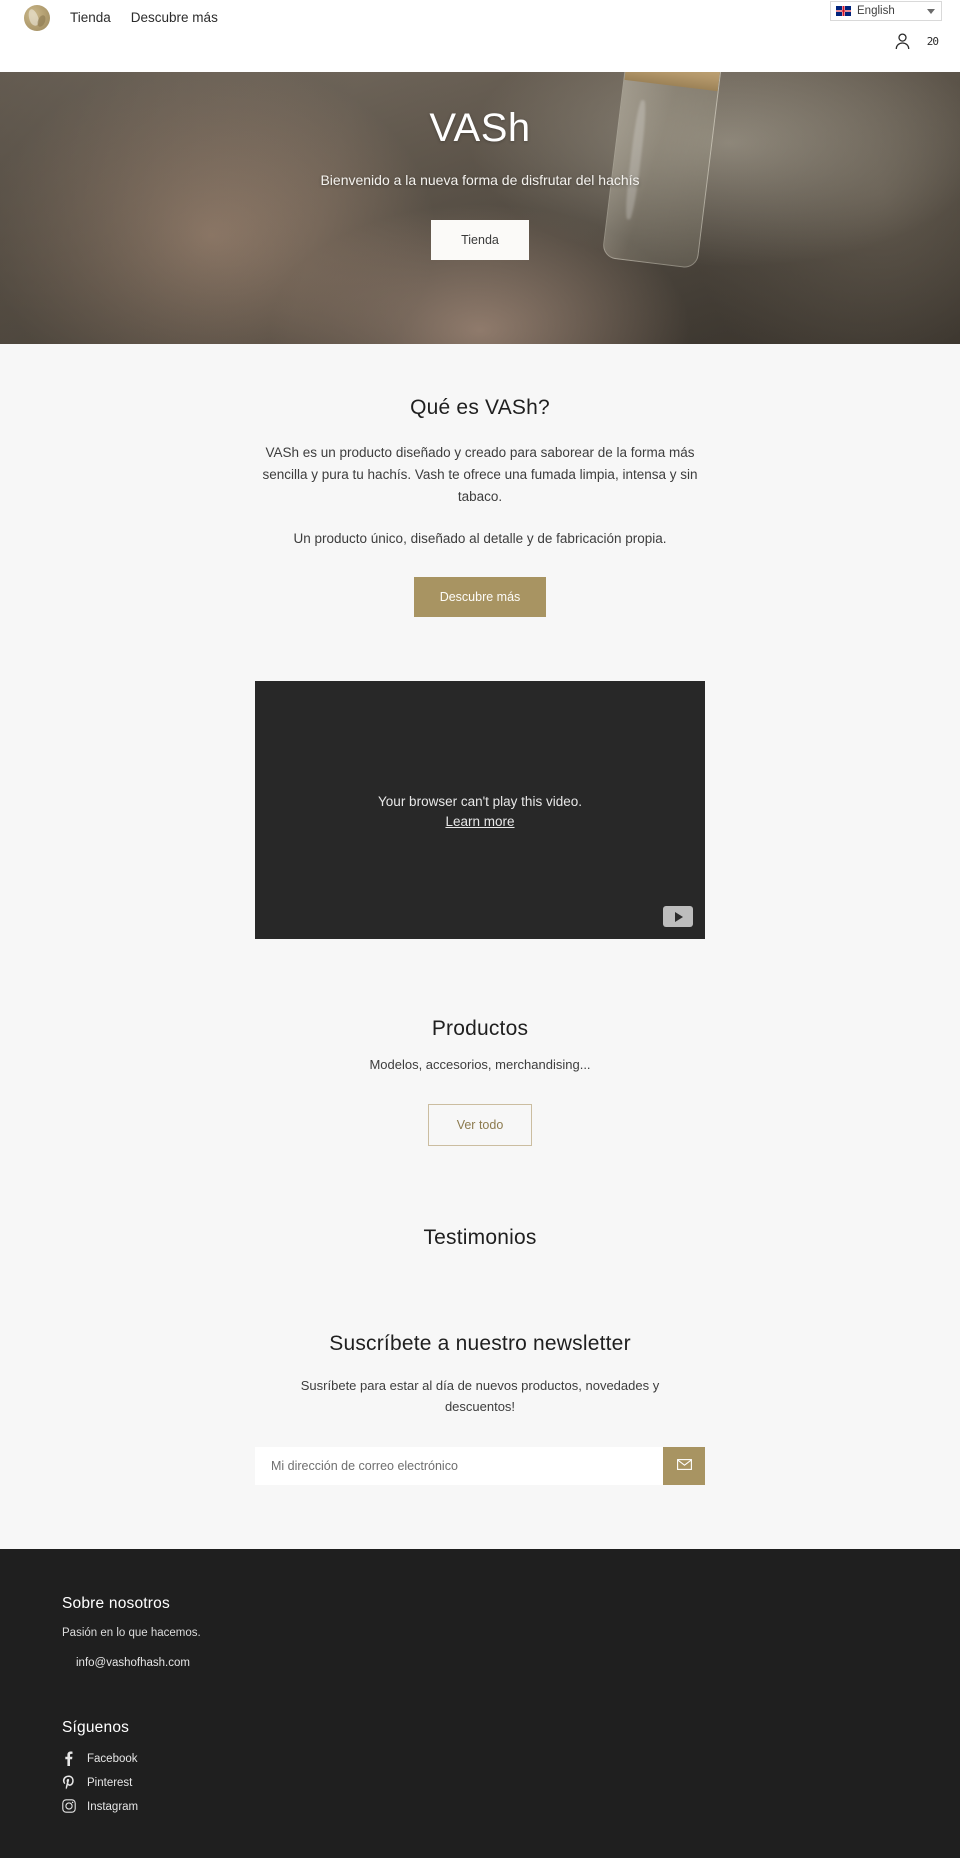 The width and height of the screenshot is (960, 1875). I want to click on pinterest-icon, so click(68, 1783).